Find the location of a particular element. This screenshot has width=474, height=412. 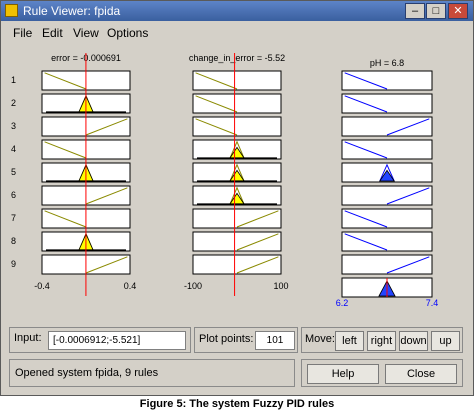

rule-2-change-cell is located at coordinates (237, 103).